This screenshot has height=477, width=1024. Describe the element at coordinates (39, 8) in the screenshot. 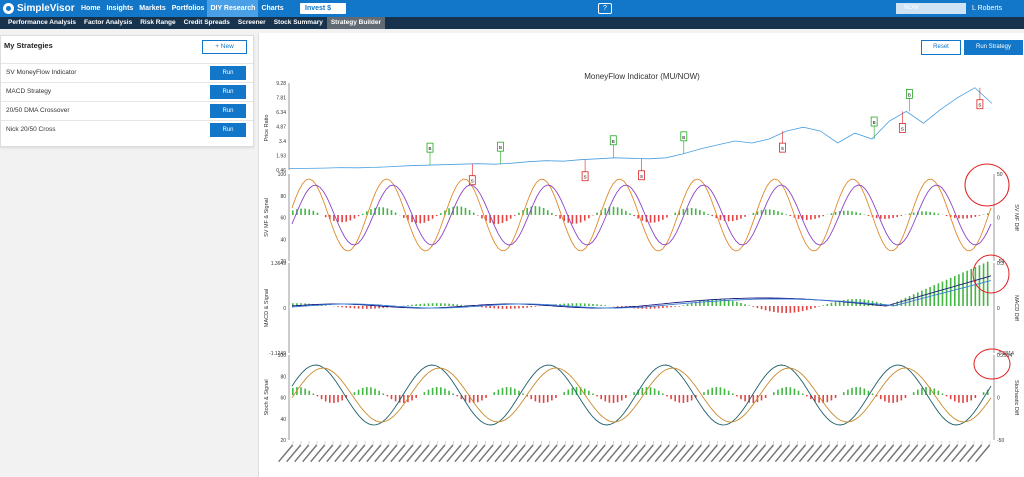

I see `app-logo: SimpleVisor` at that location.